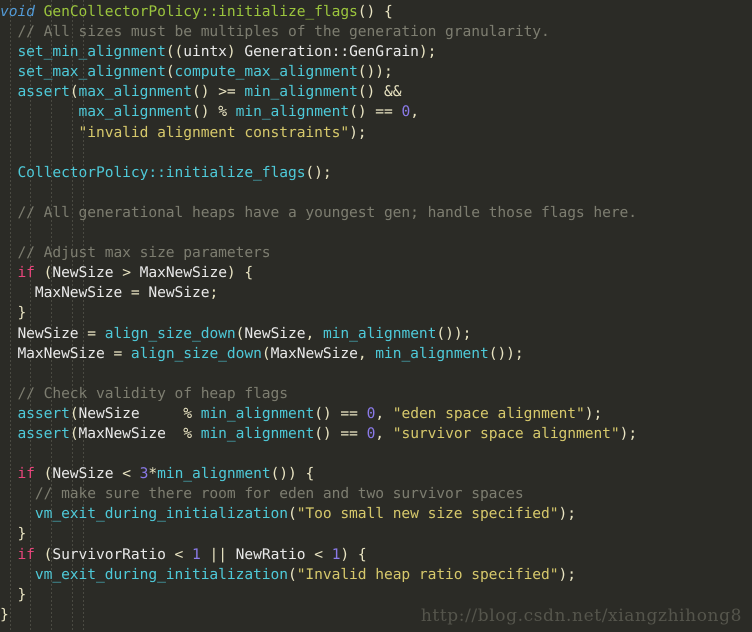 The width and height of the screenshot is (752, 632). What do you see at coordinates (152, 393) in the screenshot?
I see `code-token-cmt: // Check validity of heap flags` at bounding box center [152, 393].